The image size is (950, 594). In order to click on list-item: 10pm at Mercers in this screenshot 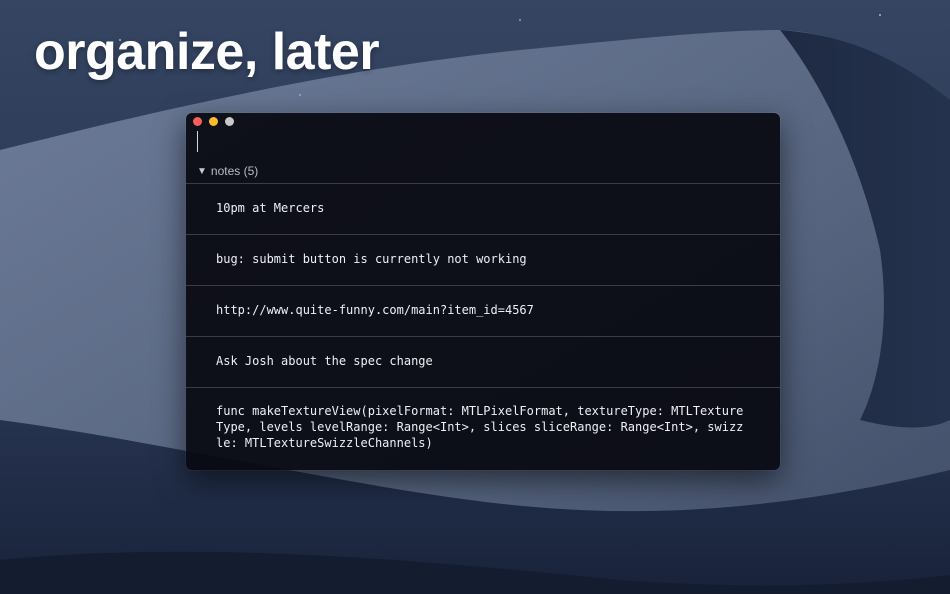, I will do `click(483, 208)`.